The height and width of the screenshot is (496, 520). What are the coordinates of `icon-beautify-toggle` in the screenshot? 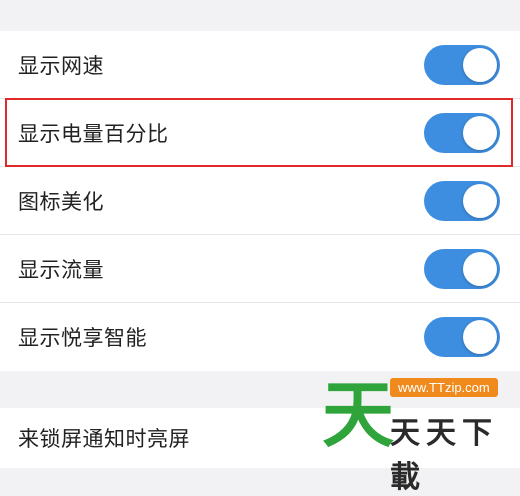 It's located at (462, 200).